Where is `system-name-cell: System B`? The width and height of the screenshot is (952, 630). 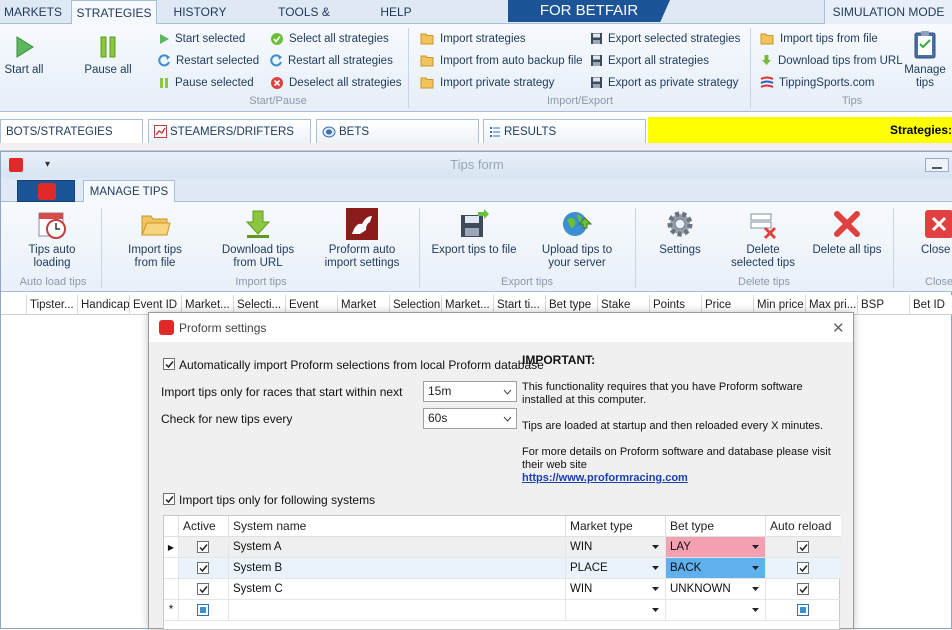 system-name-cell: System B is located at coordinates (397, 568).